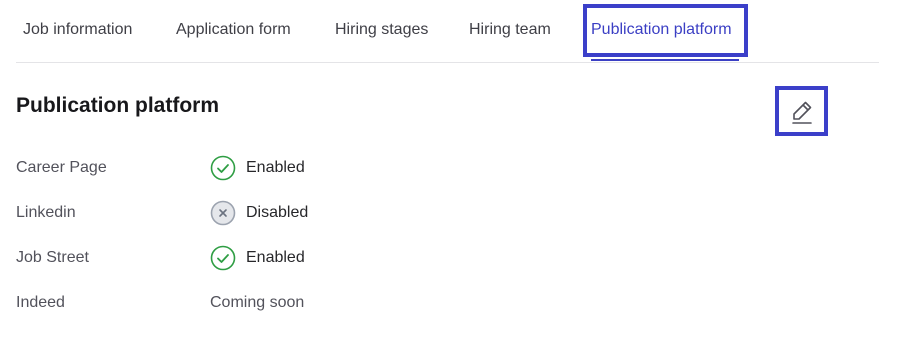 The height and width of the screenshot is (337, 900). I want to click on platform-status: Coming soon, so click(257, 303).